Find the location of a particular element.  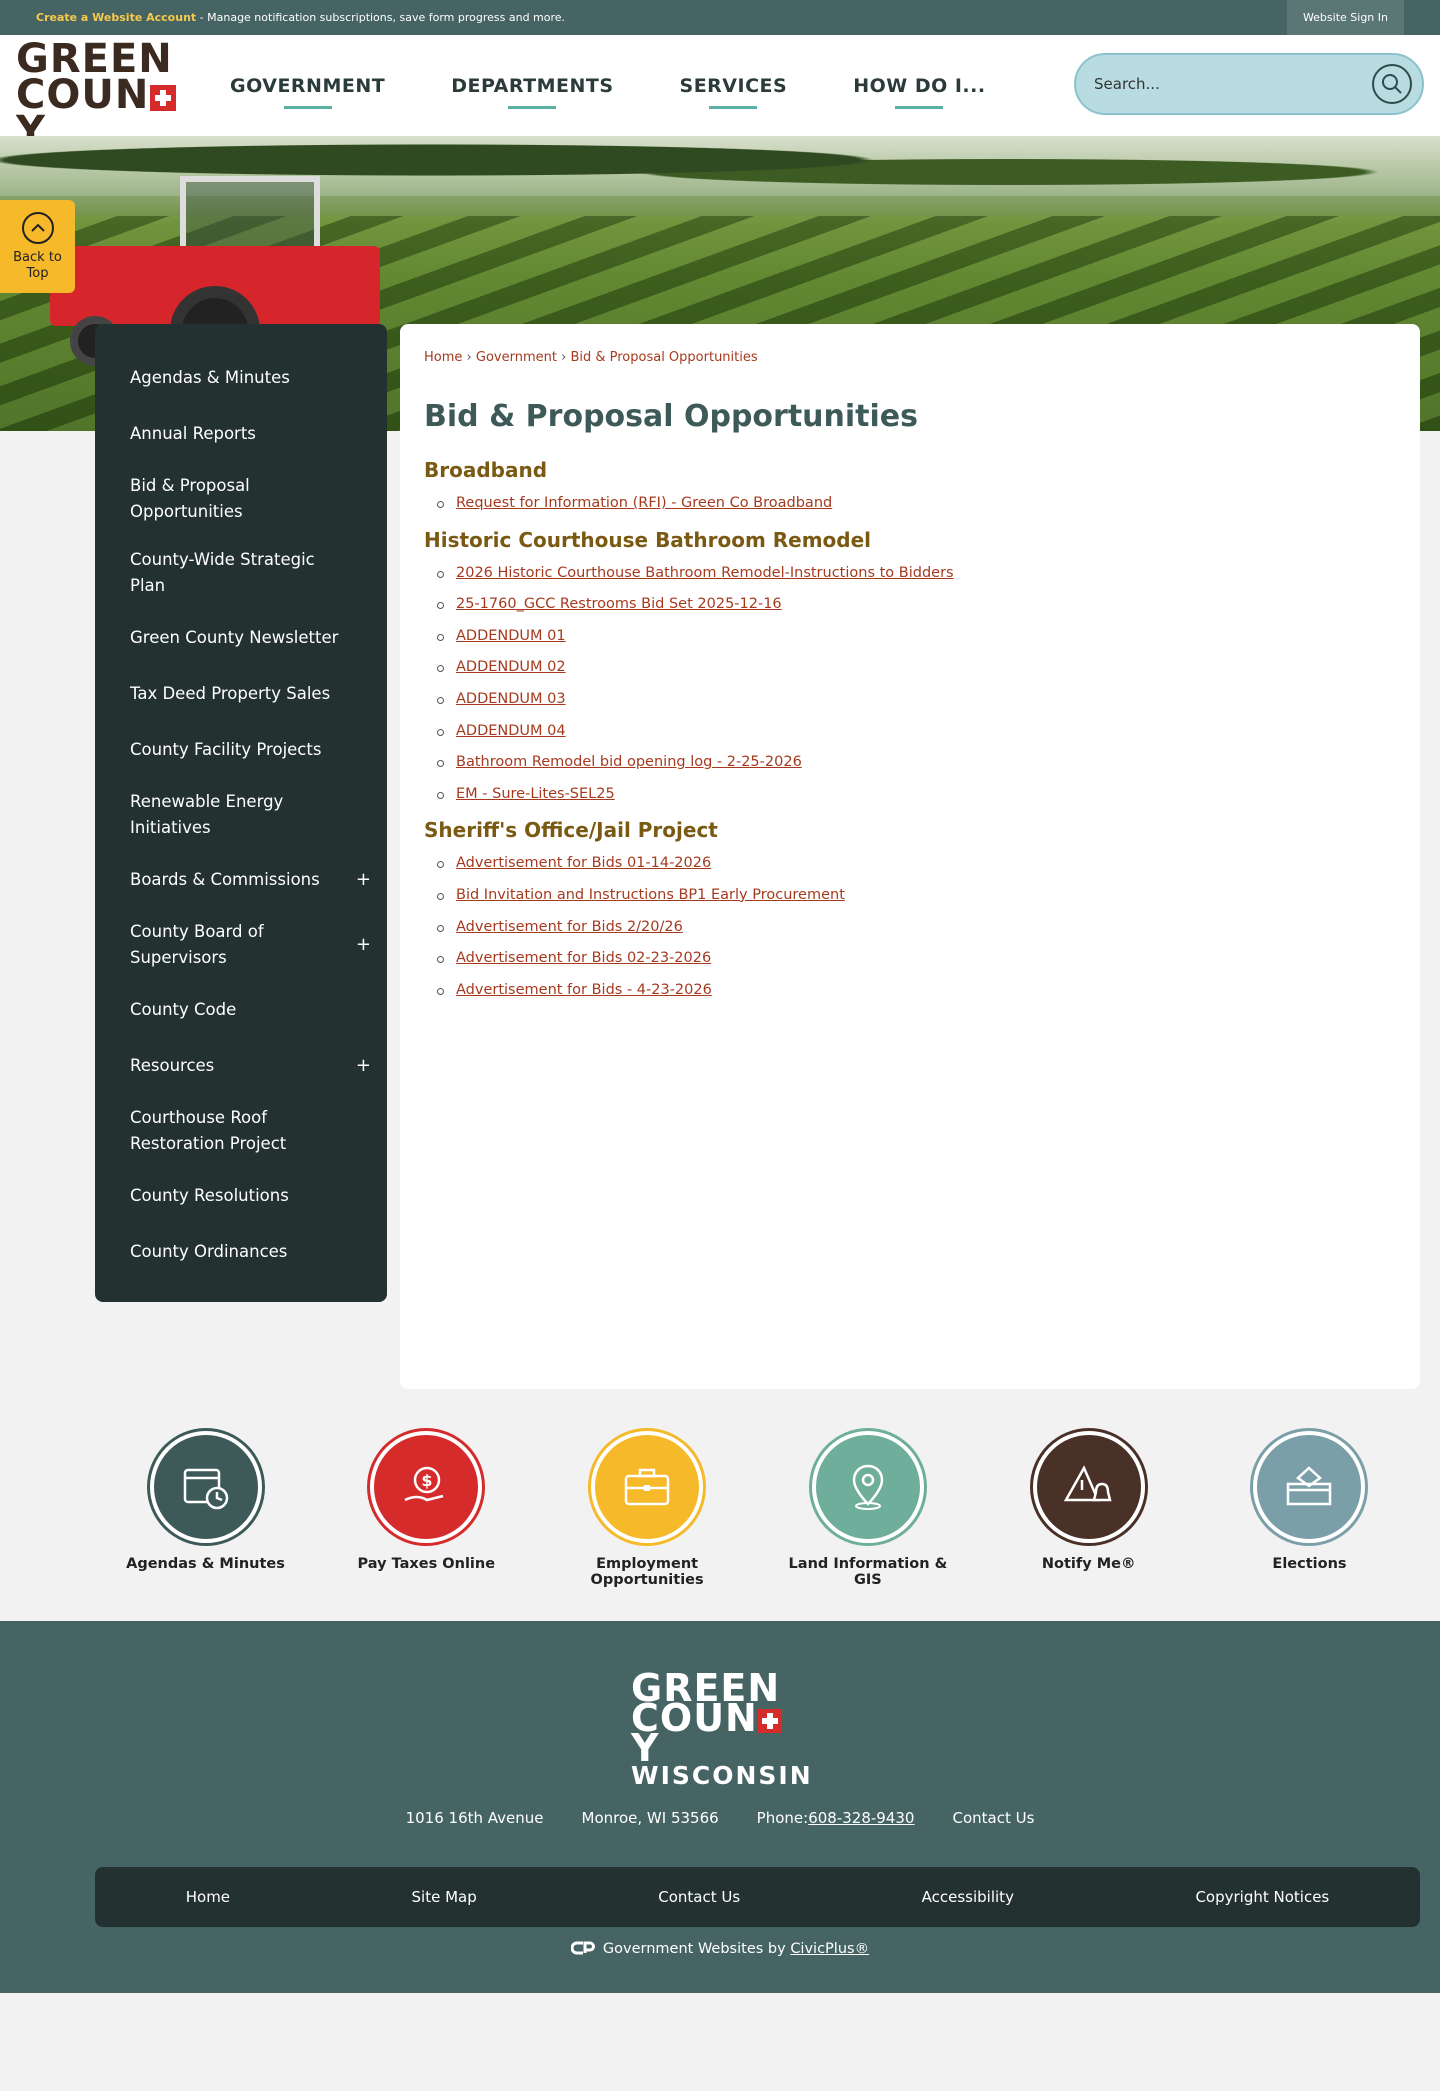

breadcrumb-current: Bid & Proposal Opportunities is located at coordinates (663, 357).